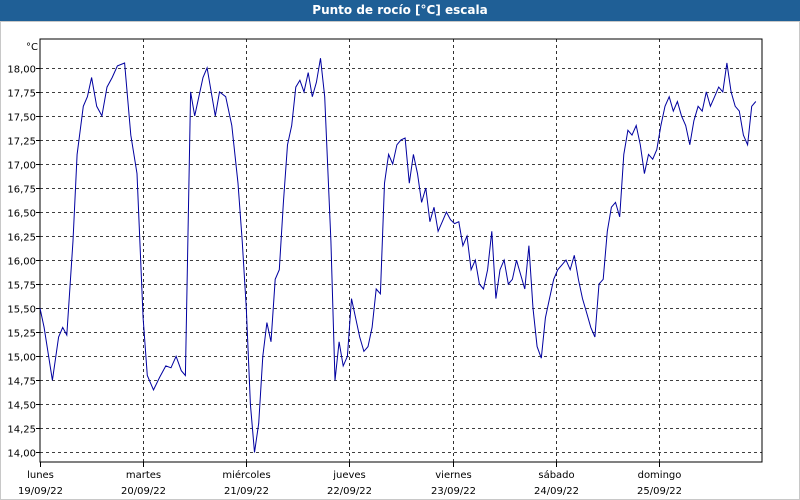 The width and height of the screenshot is (800, 500). I want to click on y-tick-label: 15,75, so click(21, 286).